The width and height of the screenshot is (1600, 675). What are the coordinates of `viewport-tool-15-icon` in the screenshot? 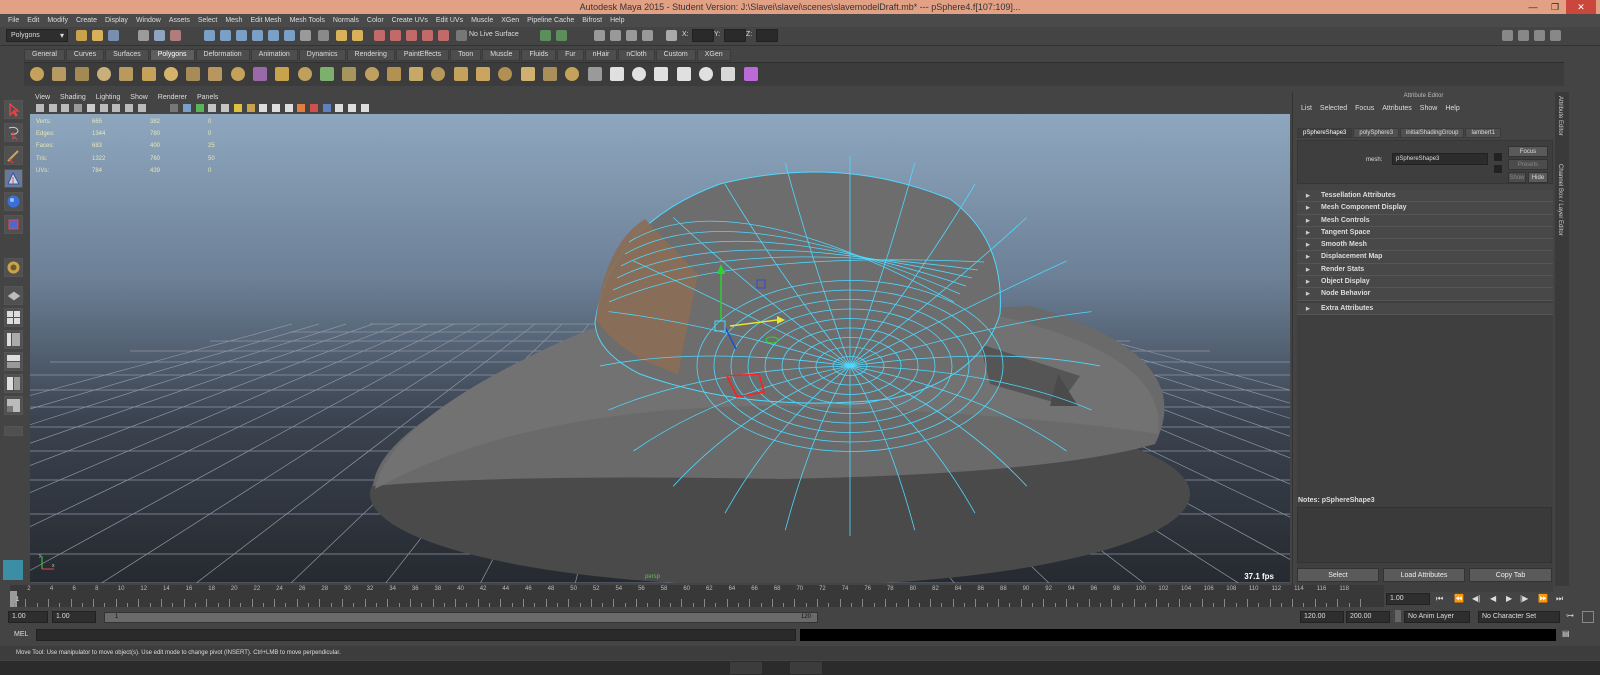 It's located at (237, 108).